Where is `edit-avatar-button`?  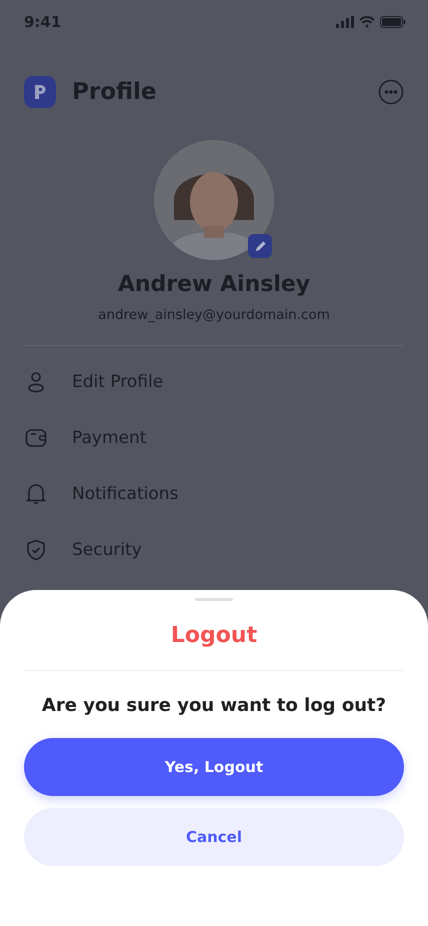
edit-avatar-button is located at coordinates (260, 246).